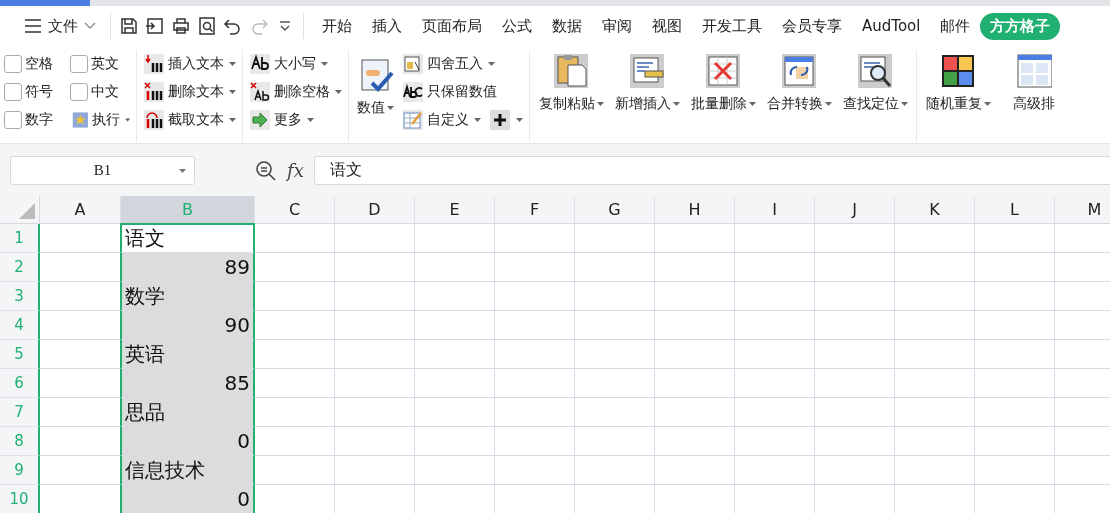  What do you see at coordinates (260, 120) in the screenshot?
I see `arrow-icon` at bounding box center [260, 120].